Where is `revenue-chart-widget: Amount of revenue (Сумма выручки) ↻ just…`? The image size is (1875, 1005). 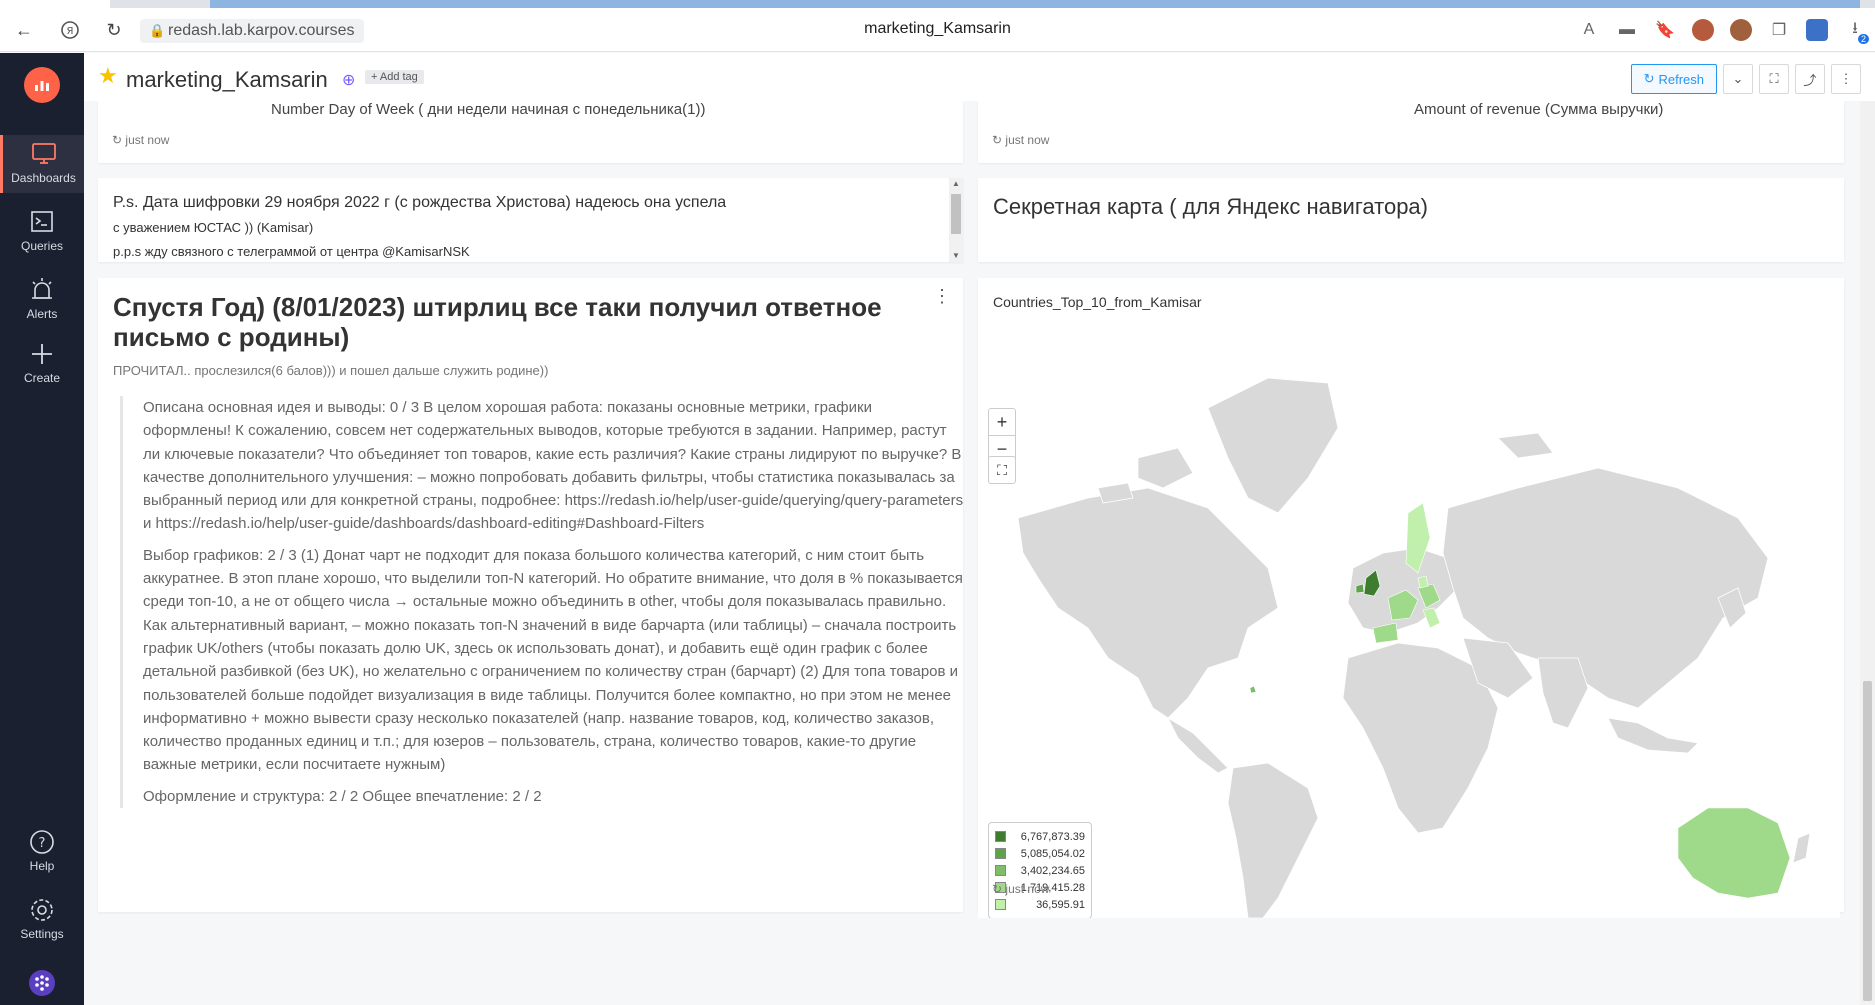
revenue-chart-widget: Amount of revenue (Сумма выручки) ↻ just… is located at coordinates (1411, 132).